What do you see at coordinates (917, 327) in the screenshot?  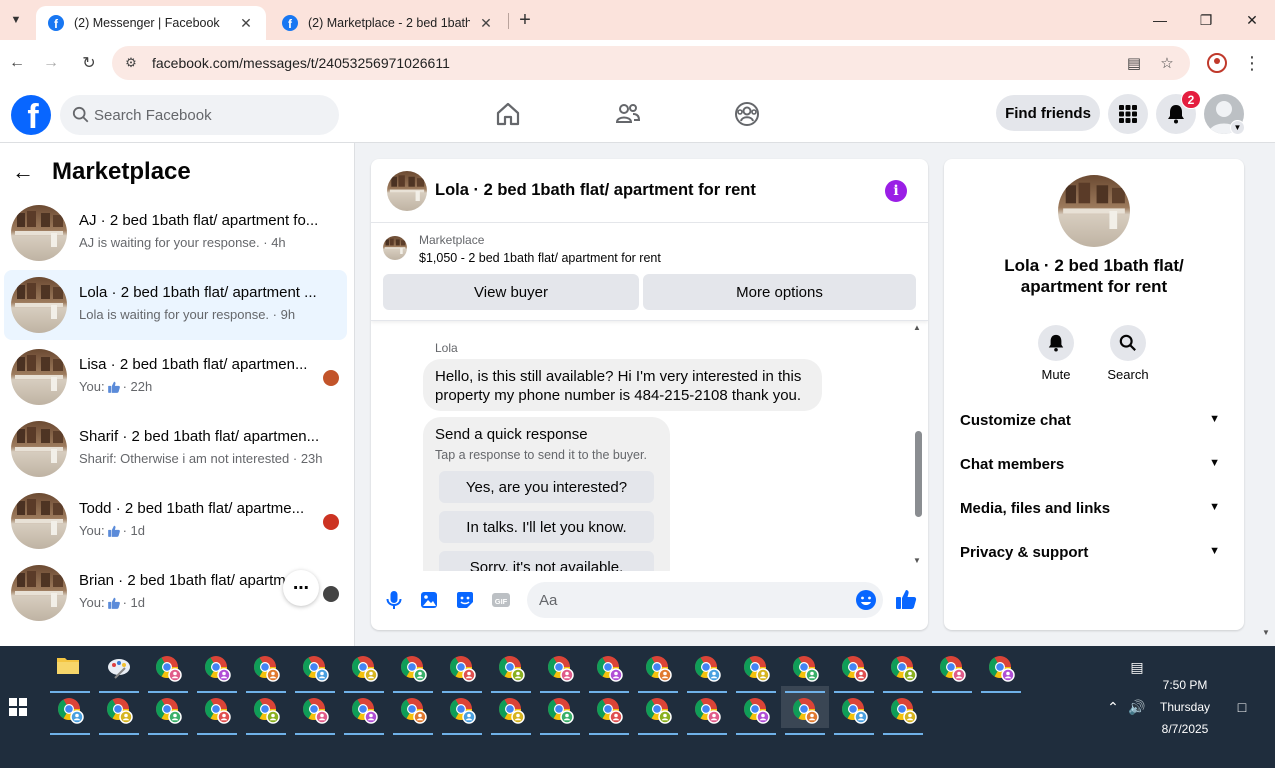 I see `scroll-up-arrow-icon: ▲` at bounding box center [917, 327].